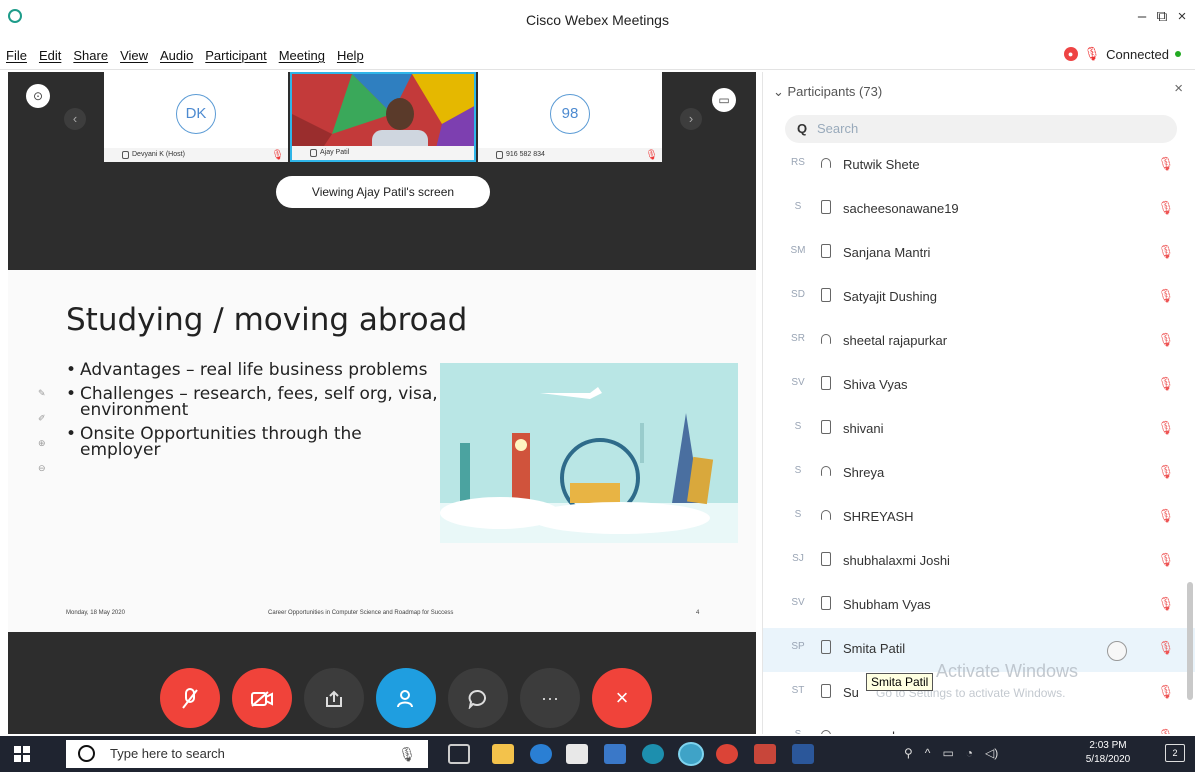 The height and width of the screenshot is (772, 1195). What do you see at coordinates (798, 382) in the screenshot?
I see `avatar: SV` at bounding box center [798, 382].